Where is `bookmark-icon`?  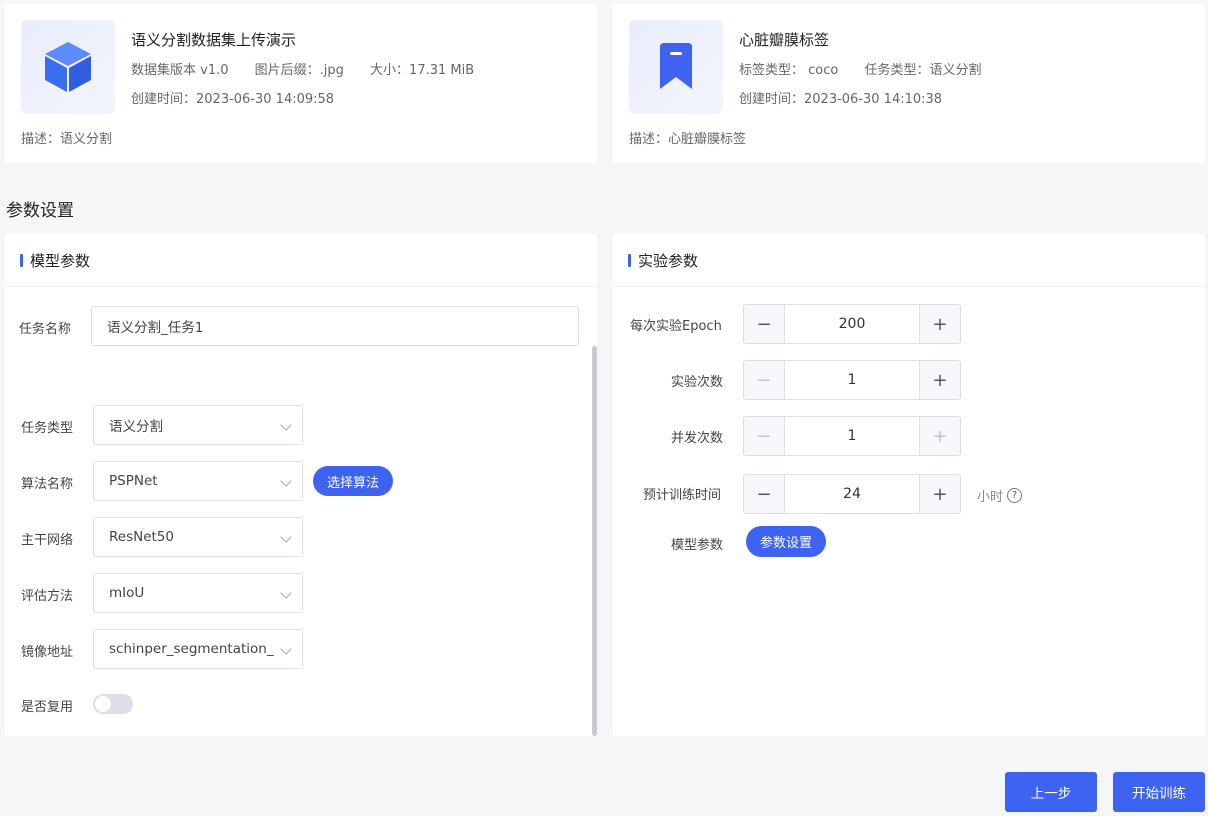 bookmark-icon is located at coordinates (676, 66).